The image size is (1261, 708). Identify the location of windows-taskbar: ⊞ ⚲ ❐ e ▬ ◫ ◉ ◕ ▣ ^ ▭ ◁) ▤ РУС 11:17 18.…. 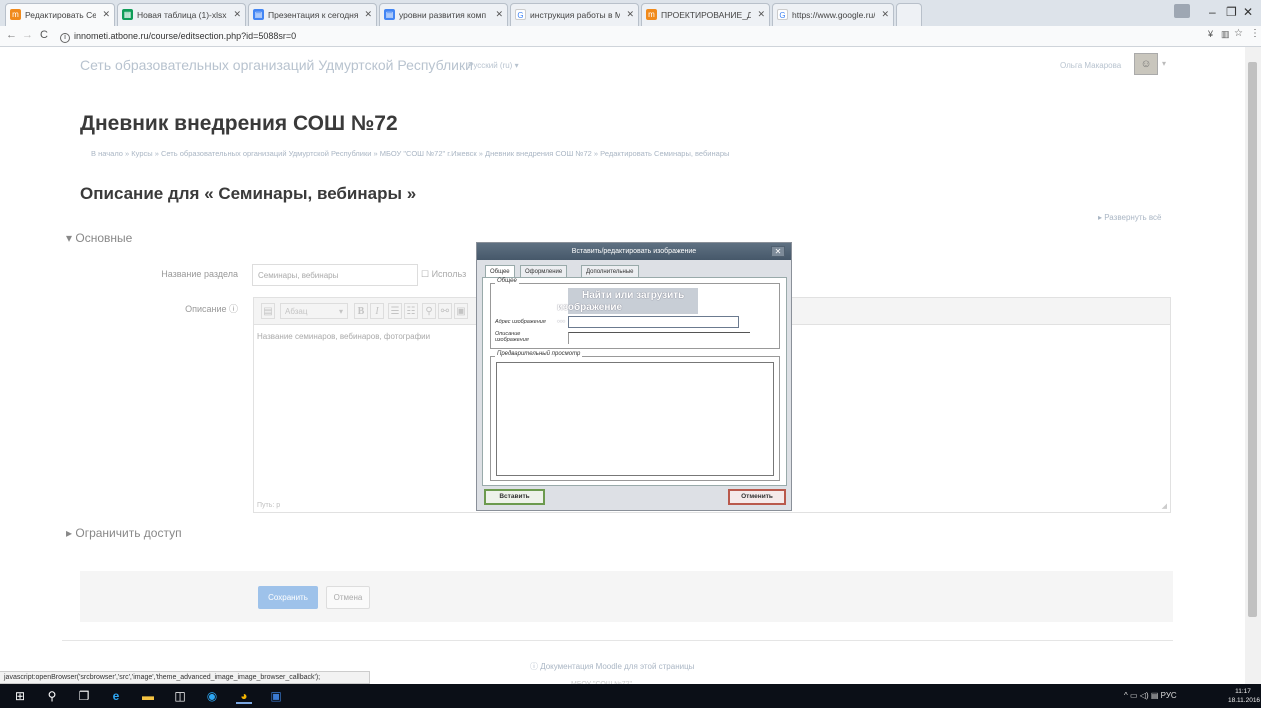
(630, 696).